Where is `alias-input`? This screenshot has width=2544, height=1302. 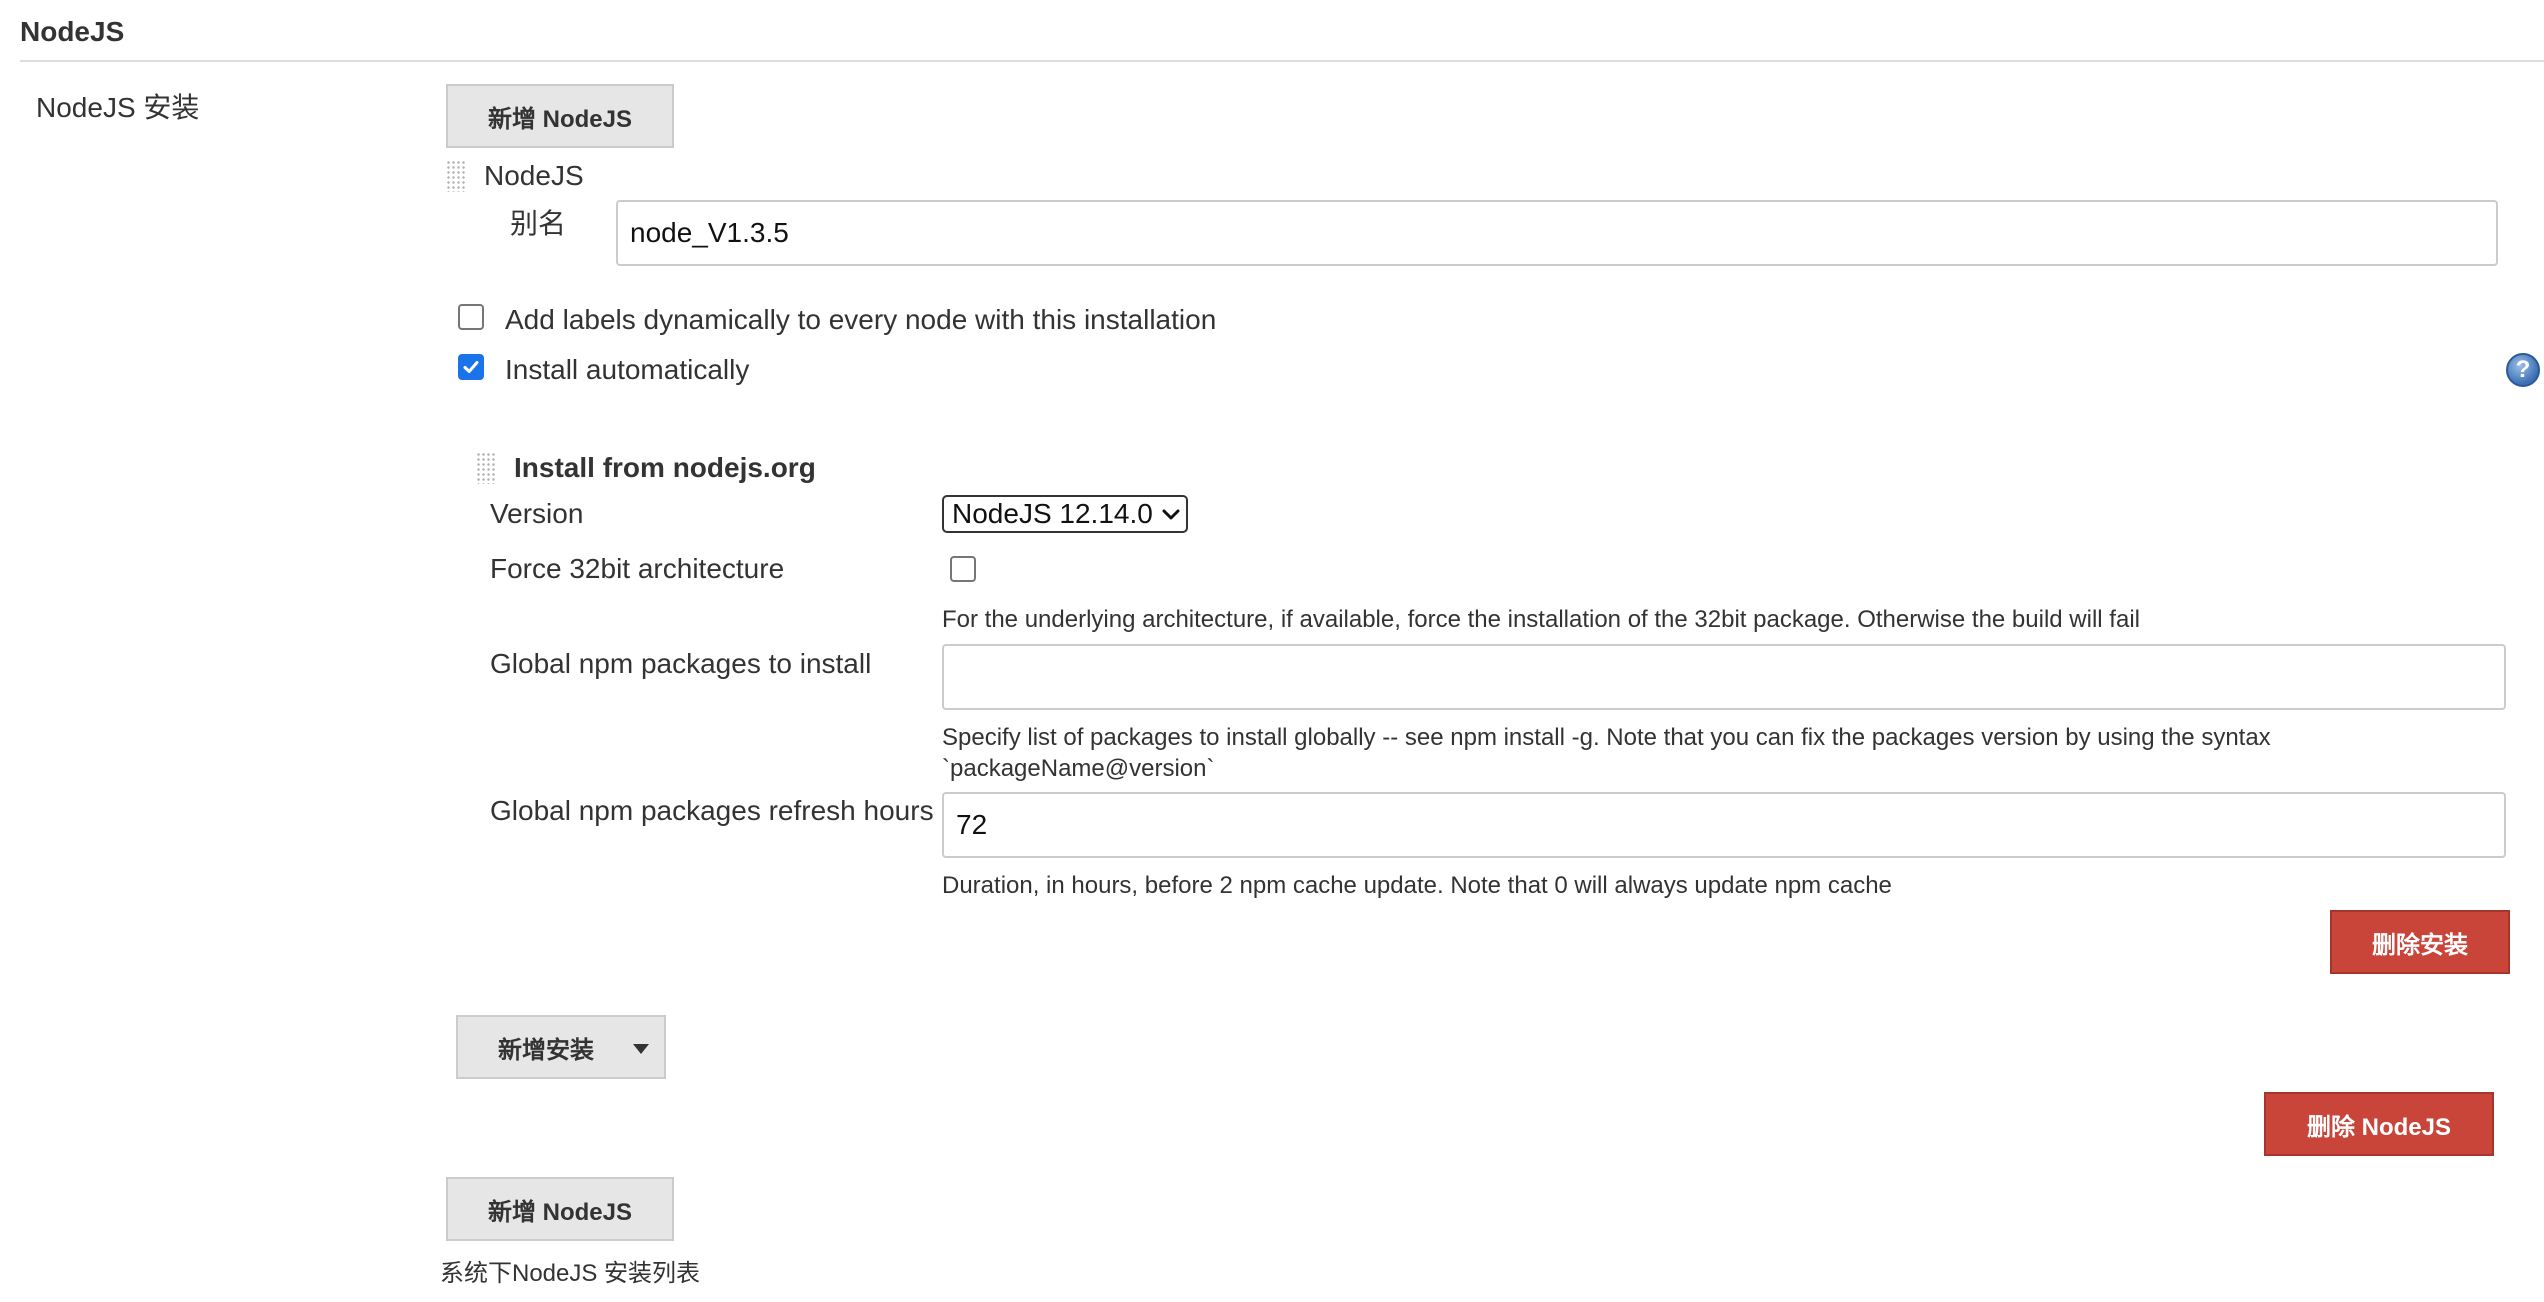 alias-input is located at coordinates (1557, 233).